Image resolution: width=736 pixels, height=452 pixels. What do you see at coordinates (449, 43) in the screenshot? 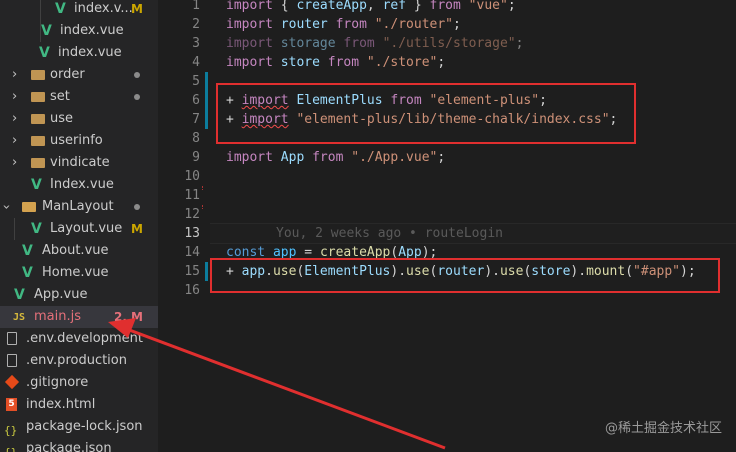
I see `string: "./utils/storage"` at bounding box center [449, 43].